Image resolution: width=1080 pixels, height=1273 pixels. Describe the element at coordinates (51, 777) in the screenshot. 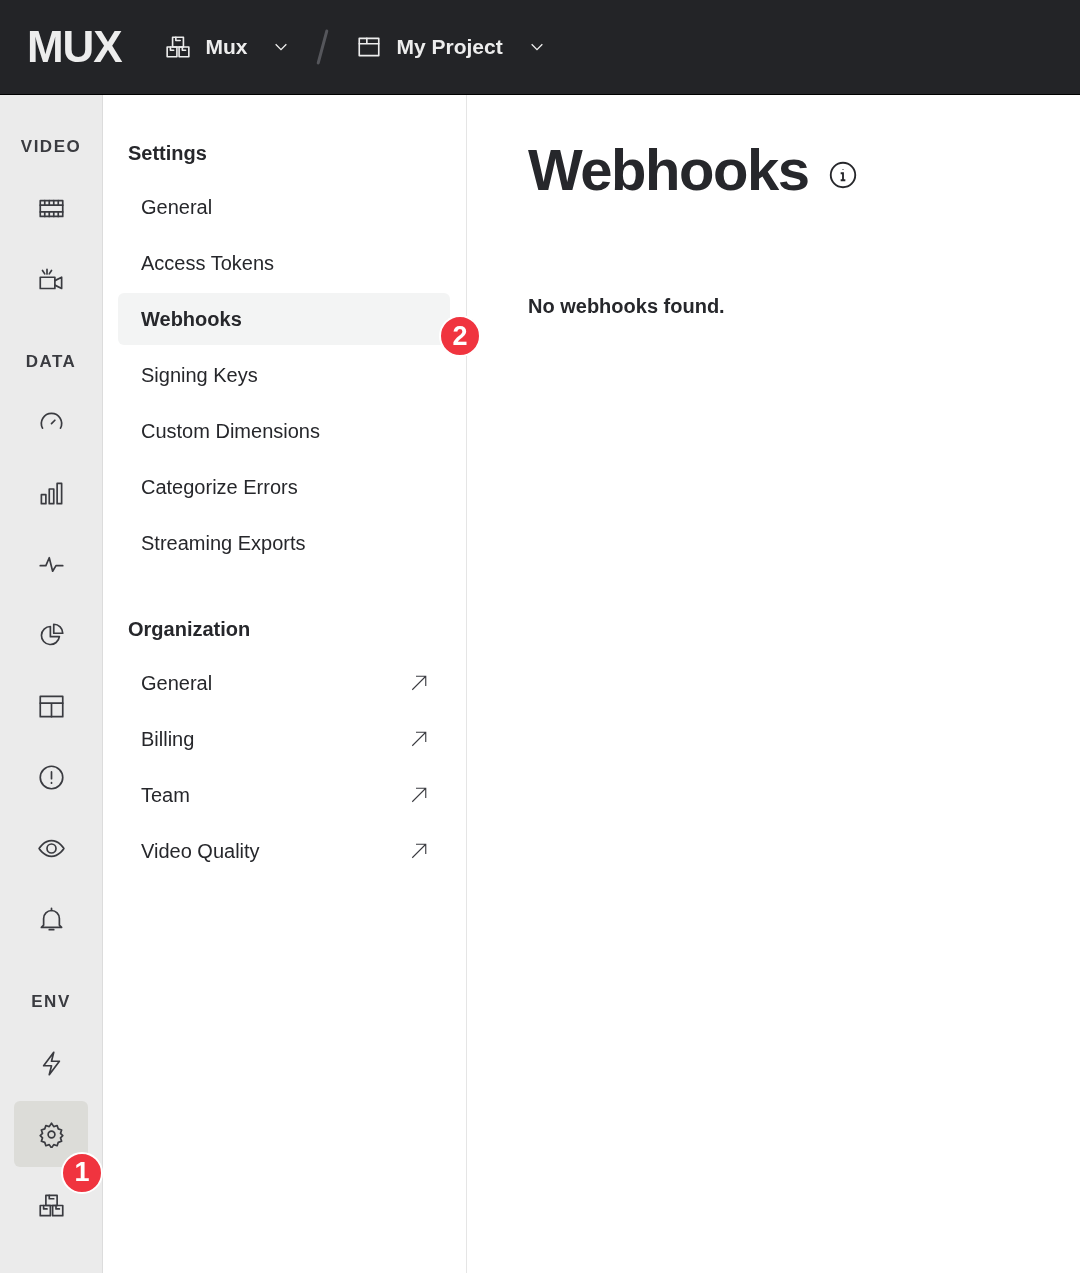

I see `alert-icon` at that location.